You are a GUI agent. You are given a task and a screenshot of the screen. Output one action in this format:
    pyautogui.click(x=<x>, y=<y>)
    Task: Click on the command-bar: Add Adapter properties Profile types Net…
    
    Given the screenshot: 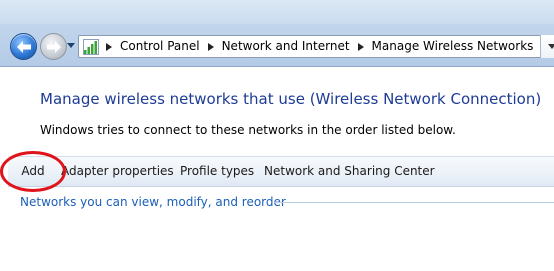 What is the action you would take?
    pyautogui.click(x=281, y=171)
    